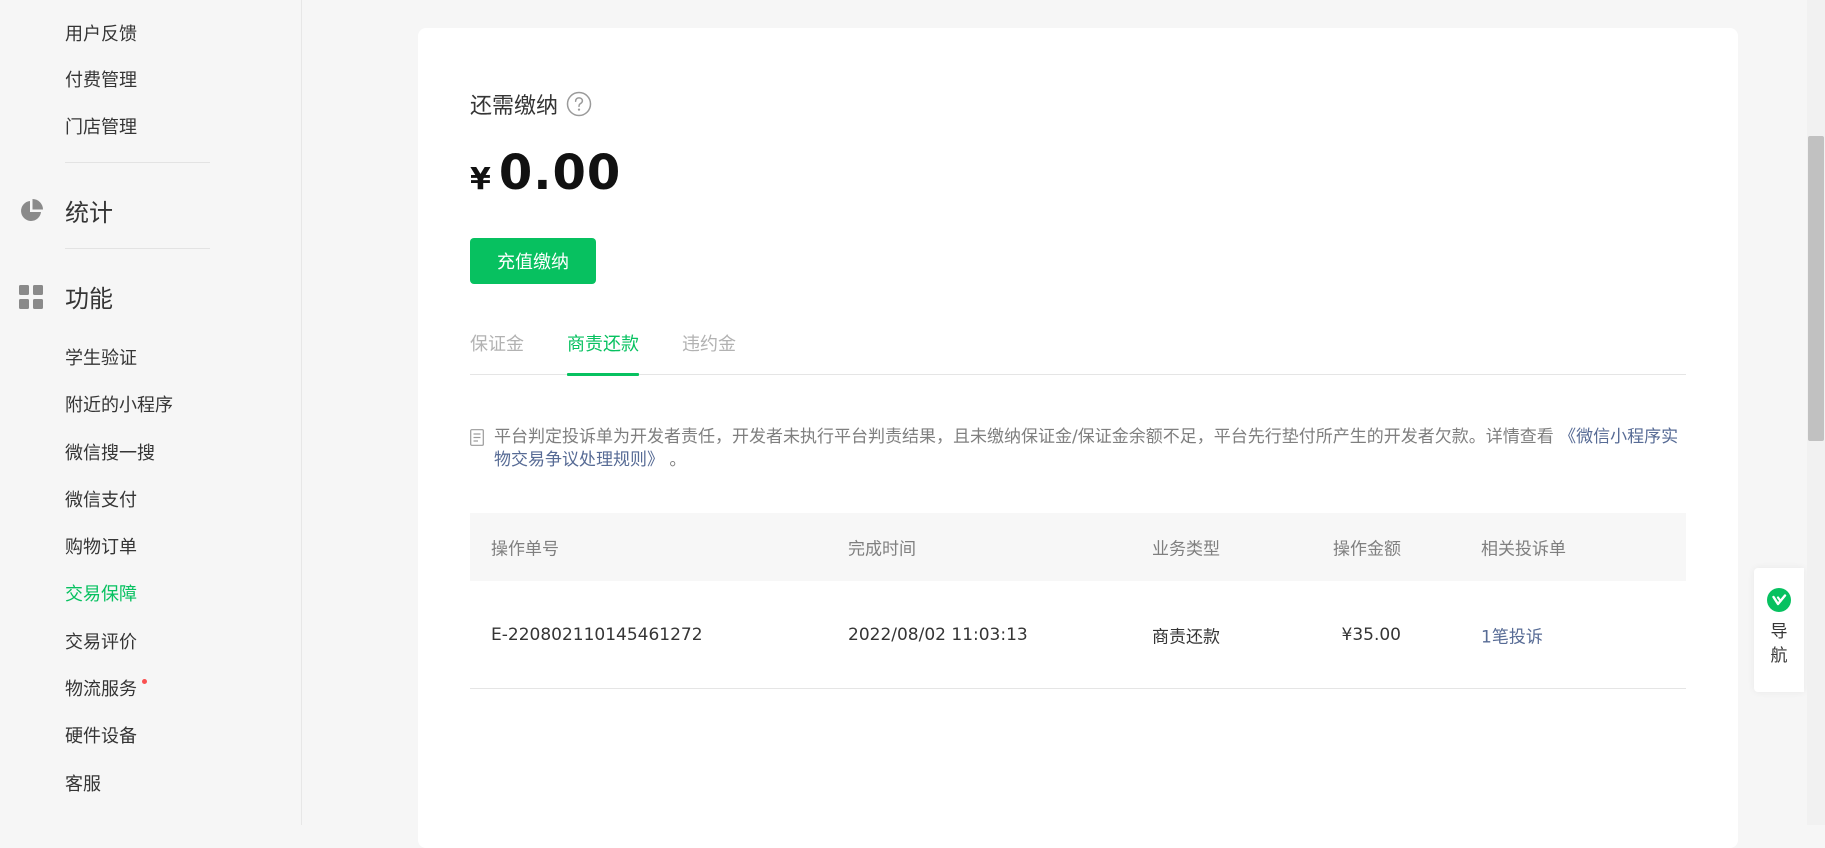 The height and width of the screenshot is (848, 1825). Describe the element at coordinates (110, 454) in the screenshot. I see `sidebar-item-wechat-search: 微信搜一搜` at that location.